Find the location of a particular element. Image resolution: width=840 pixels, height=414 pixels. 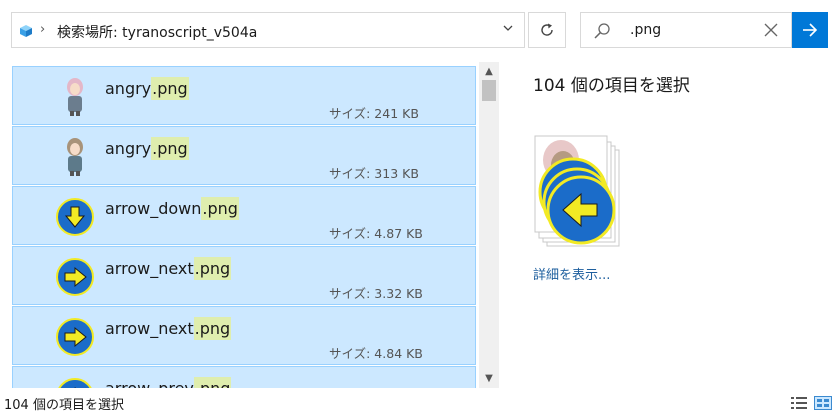

search-box: .png is located at coordinates (686, 30).